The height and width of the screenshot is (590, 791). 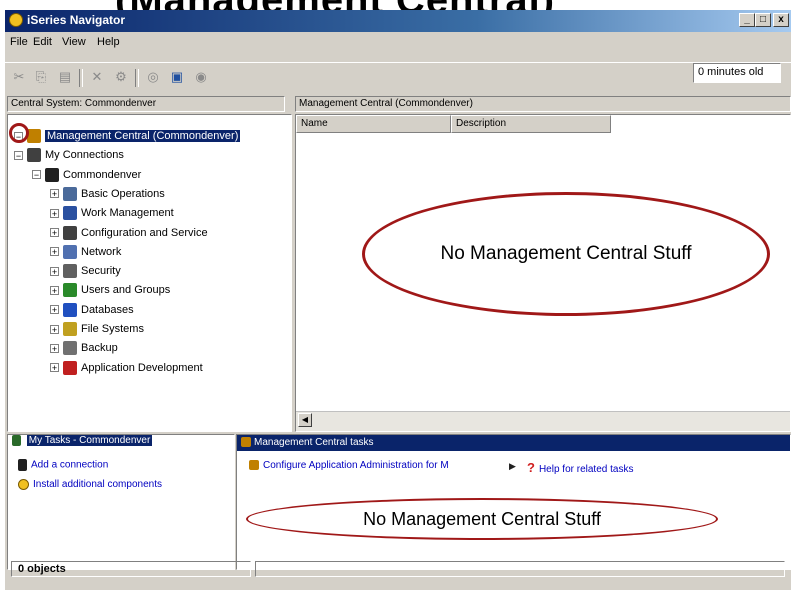 What do you see at coordinates (126, 290) in the screenshot?
I see `tree-item-label: Users and Groups` at bounding box center [126, 290].